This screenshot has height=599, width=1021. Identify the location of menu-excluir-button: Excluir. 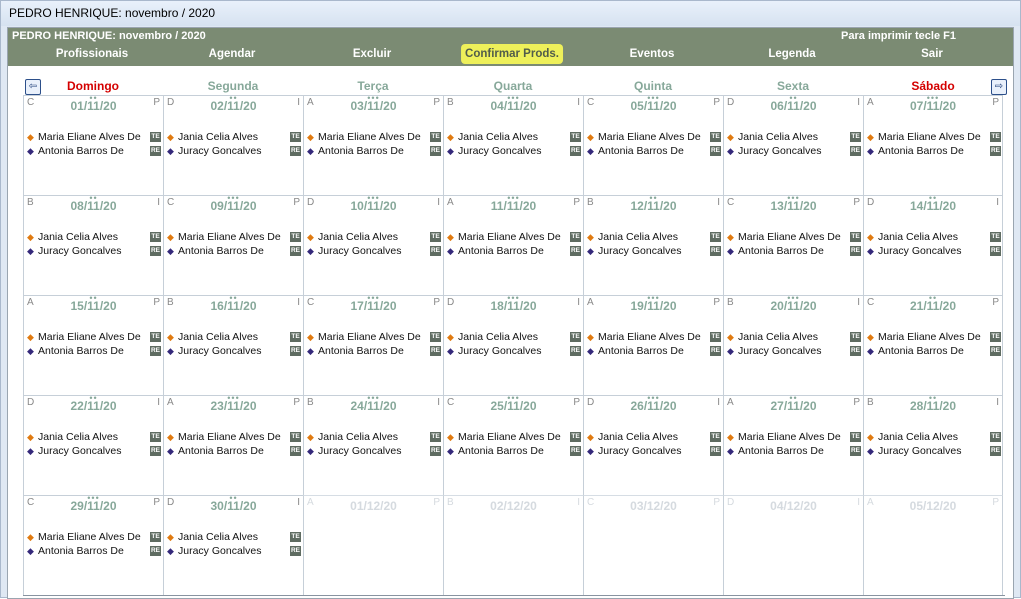
(372, 54).